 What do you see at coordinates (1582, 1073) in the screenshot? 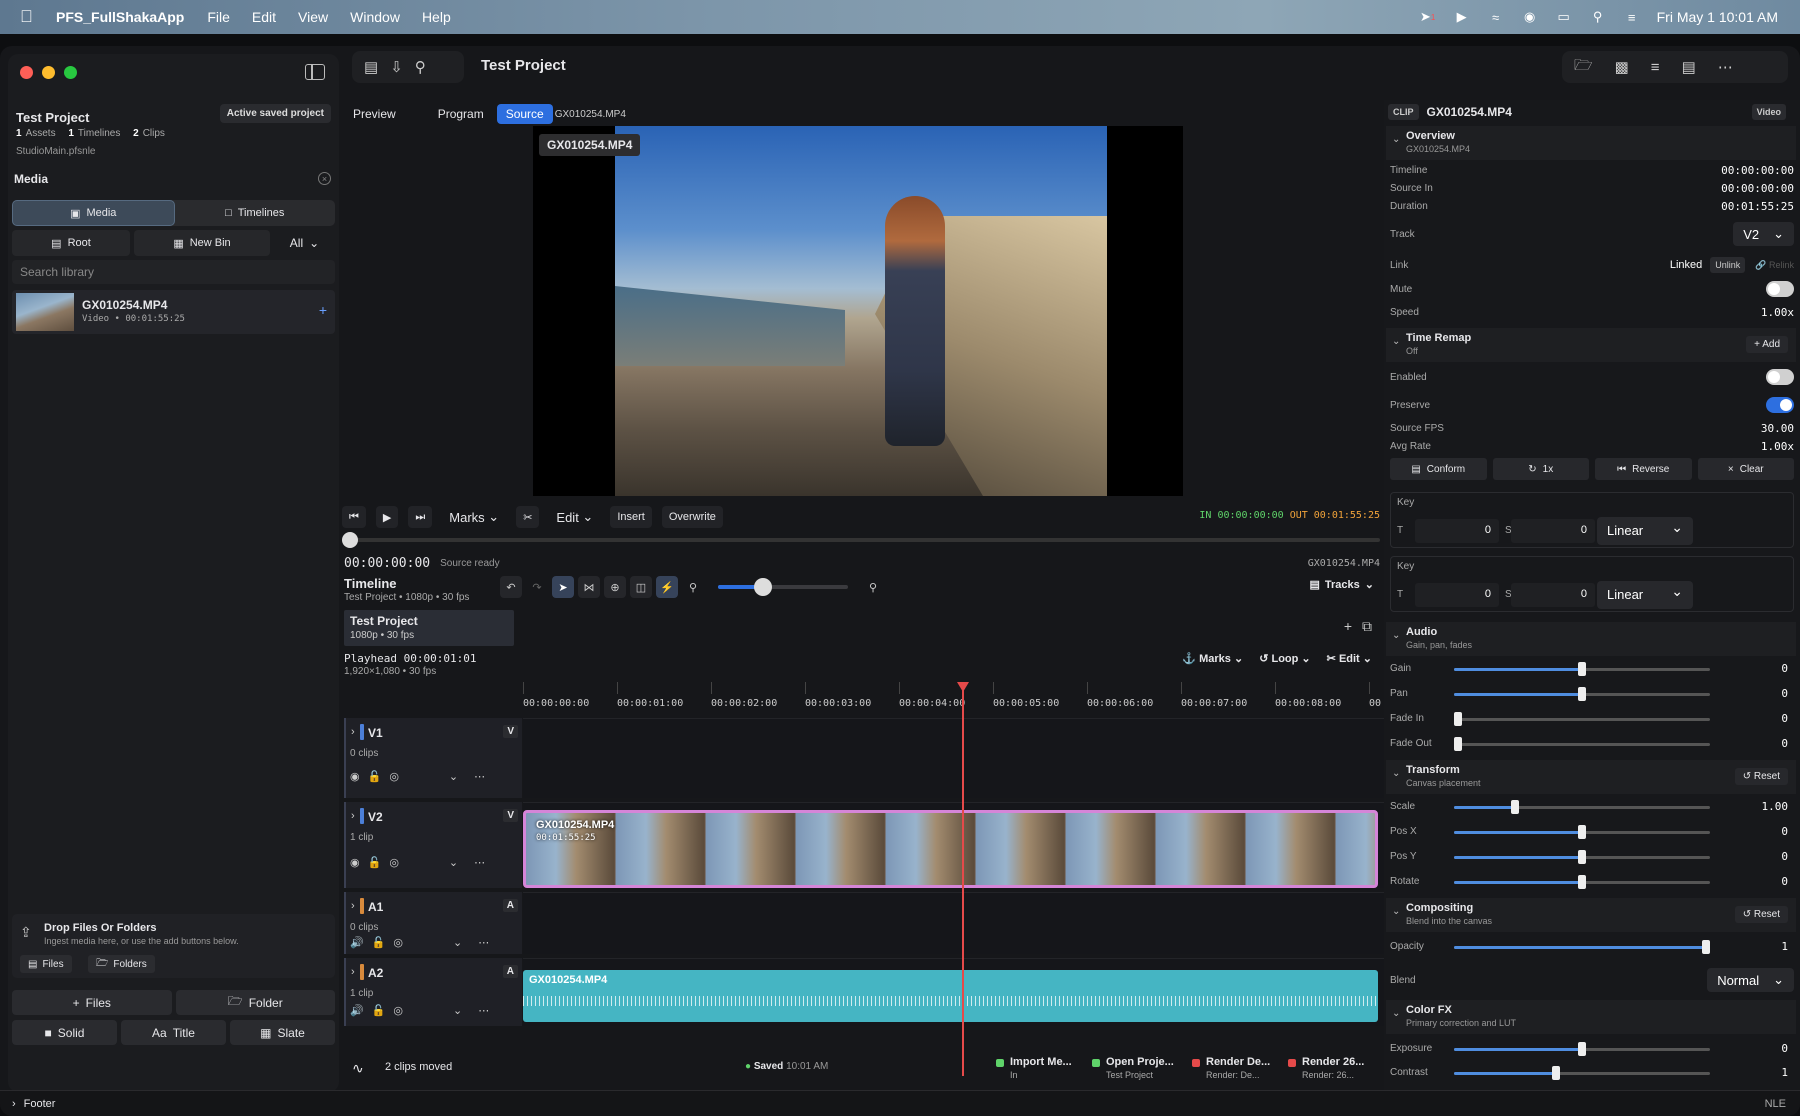
I see `contrast-slider` at bounding box center [1582, 1073].